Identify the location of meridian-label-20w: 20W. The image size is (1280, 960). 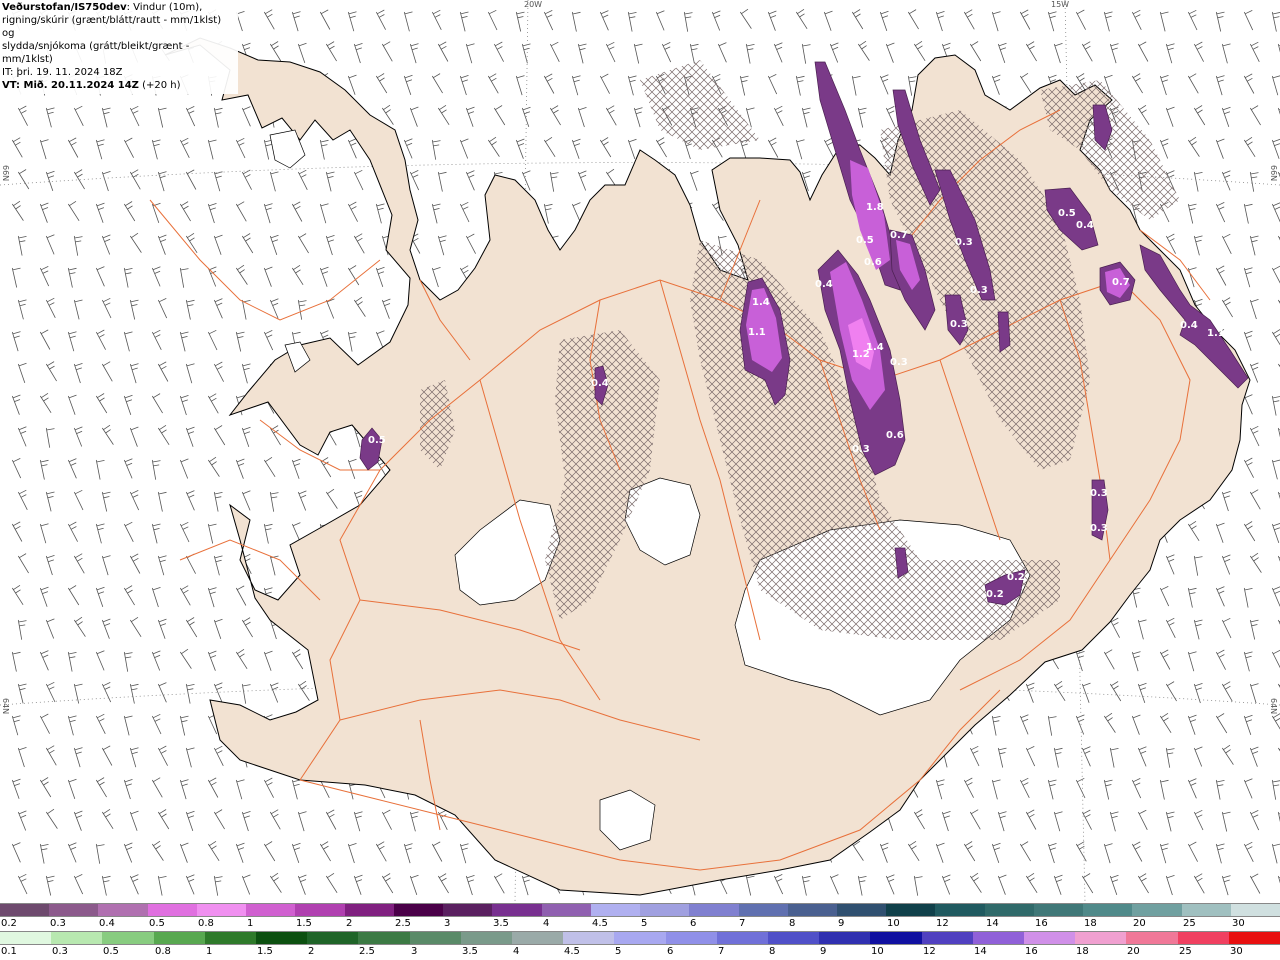
(533, 4).